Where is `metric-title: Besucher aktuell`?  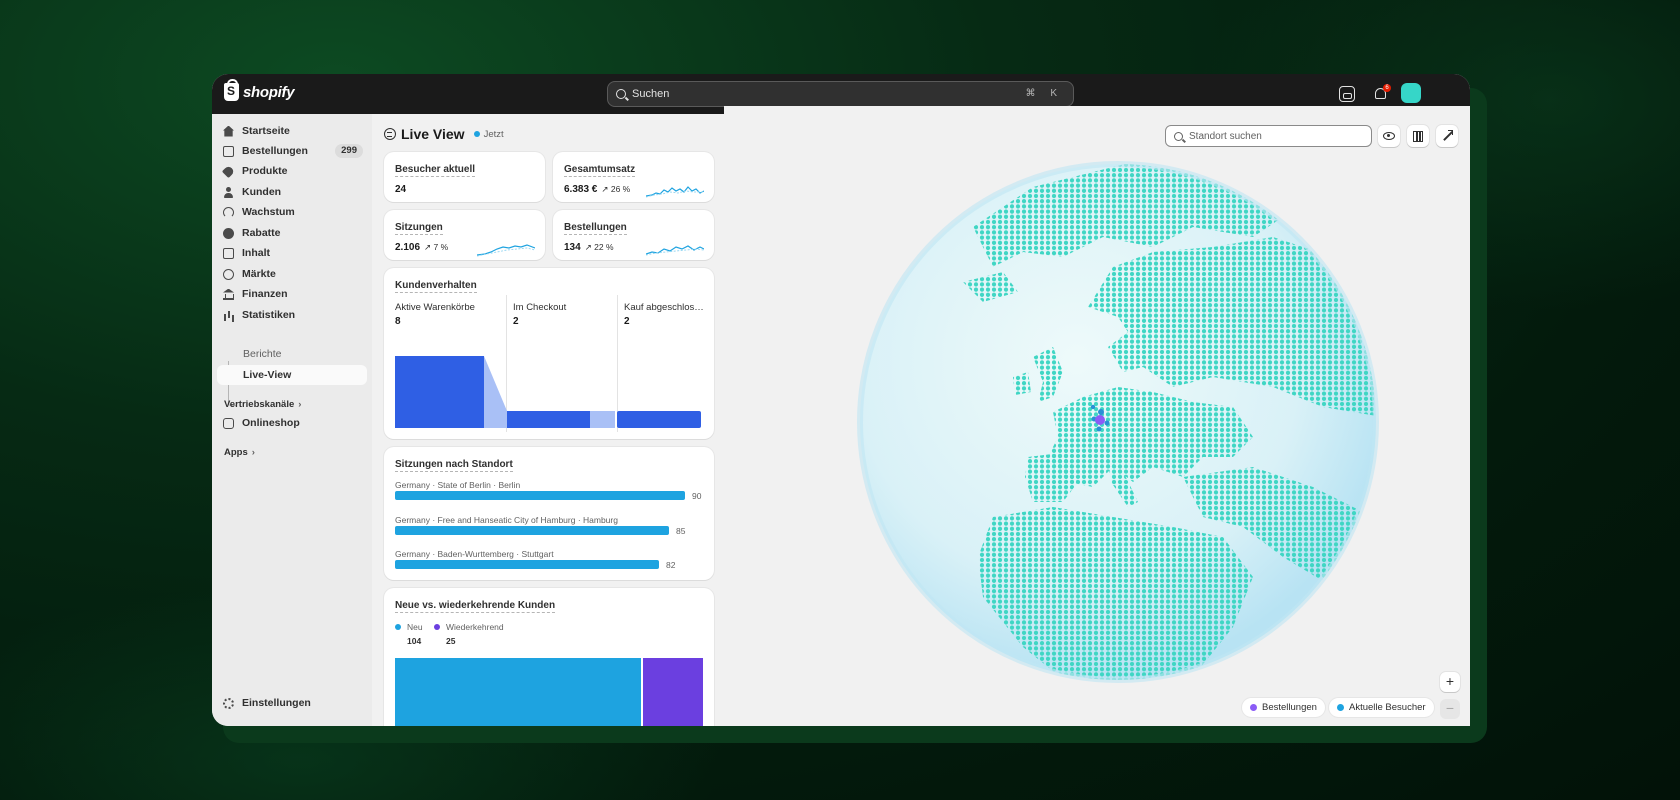 metric-title: Besucher aktuell is located at coordinates (435, 170).